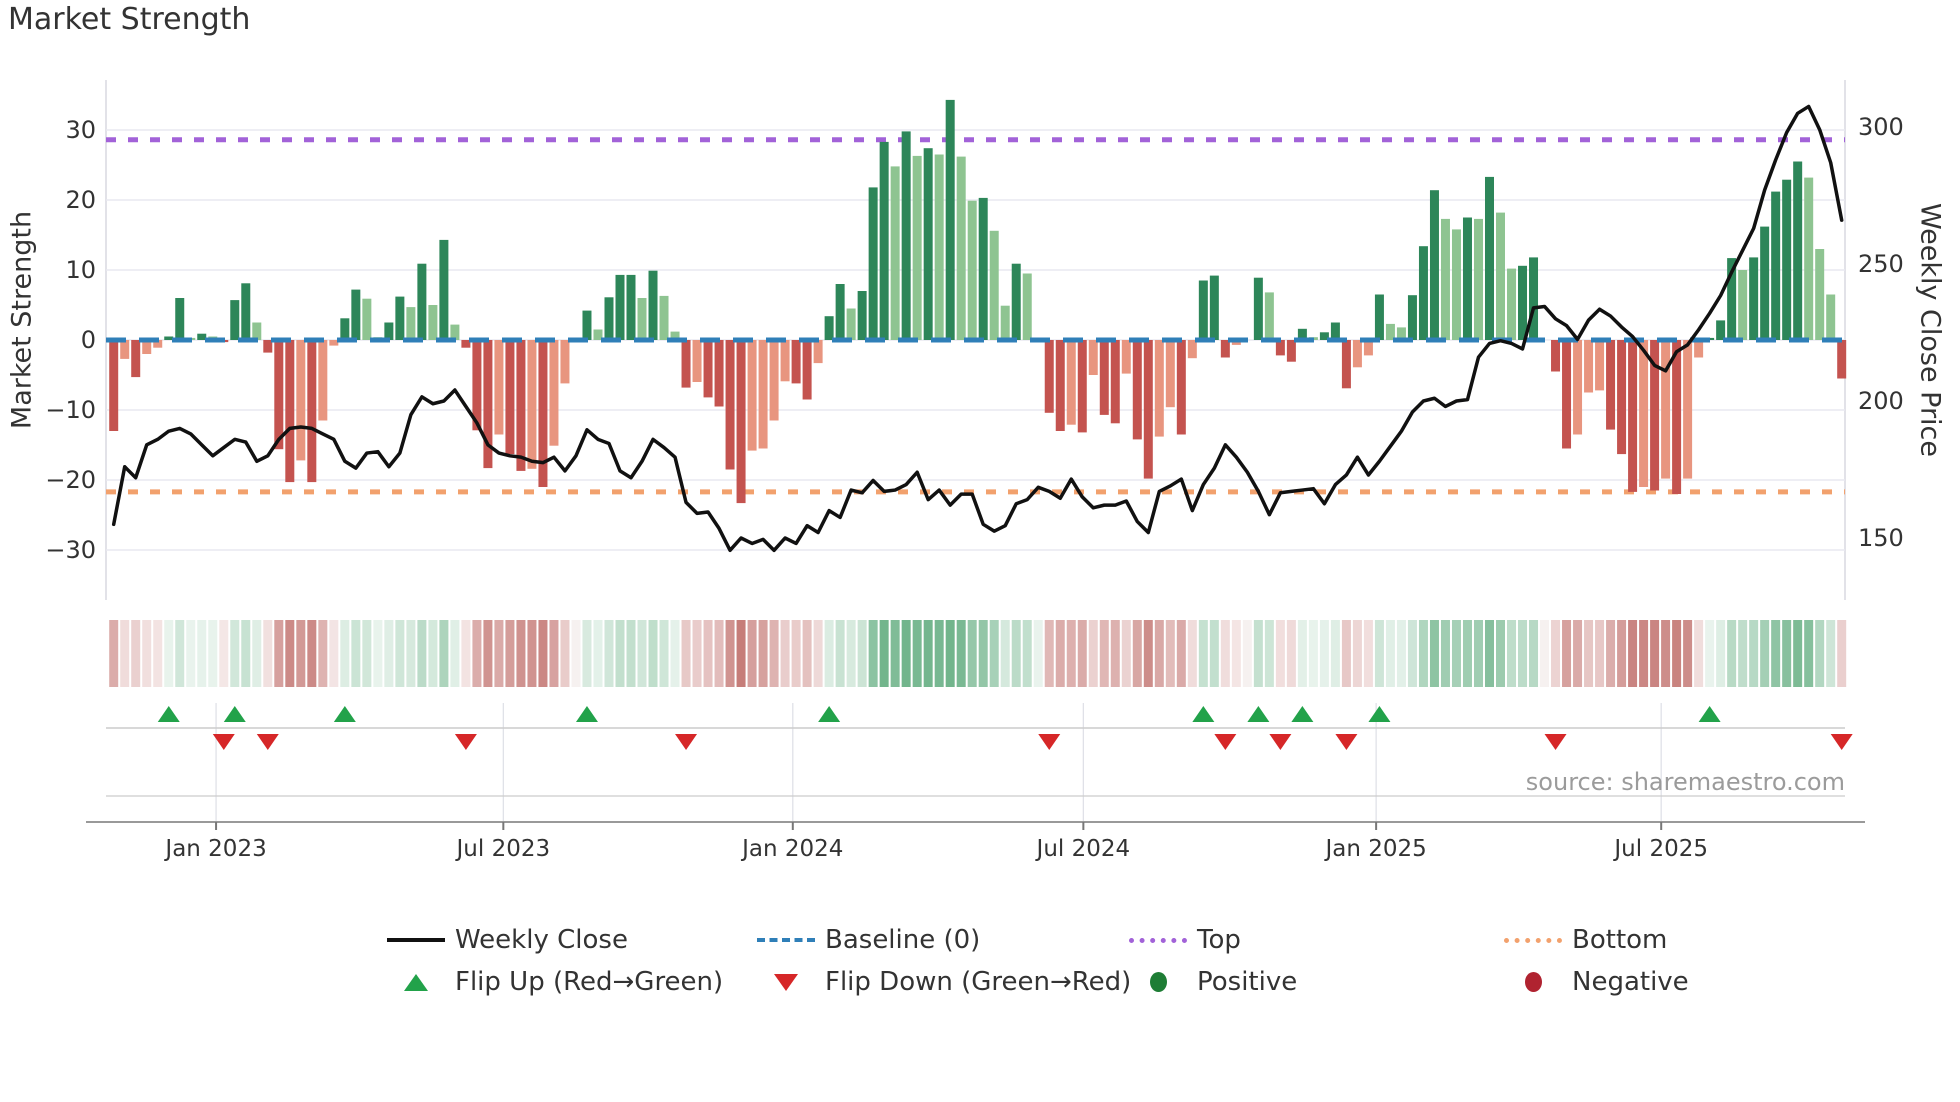 This screenshot has height=1102, width=1960. Describe the element at coordinates (416, 982) in the screenshot. I see `flip-up-triangle-icon` at that location.